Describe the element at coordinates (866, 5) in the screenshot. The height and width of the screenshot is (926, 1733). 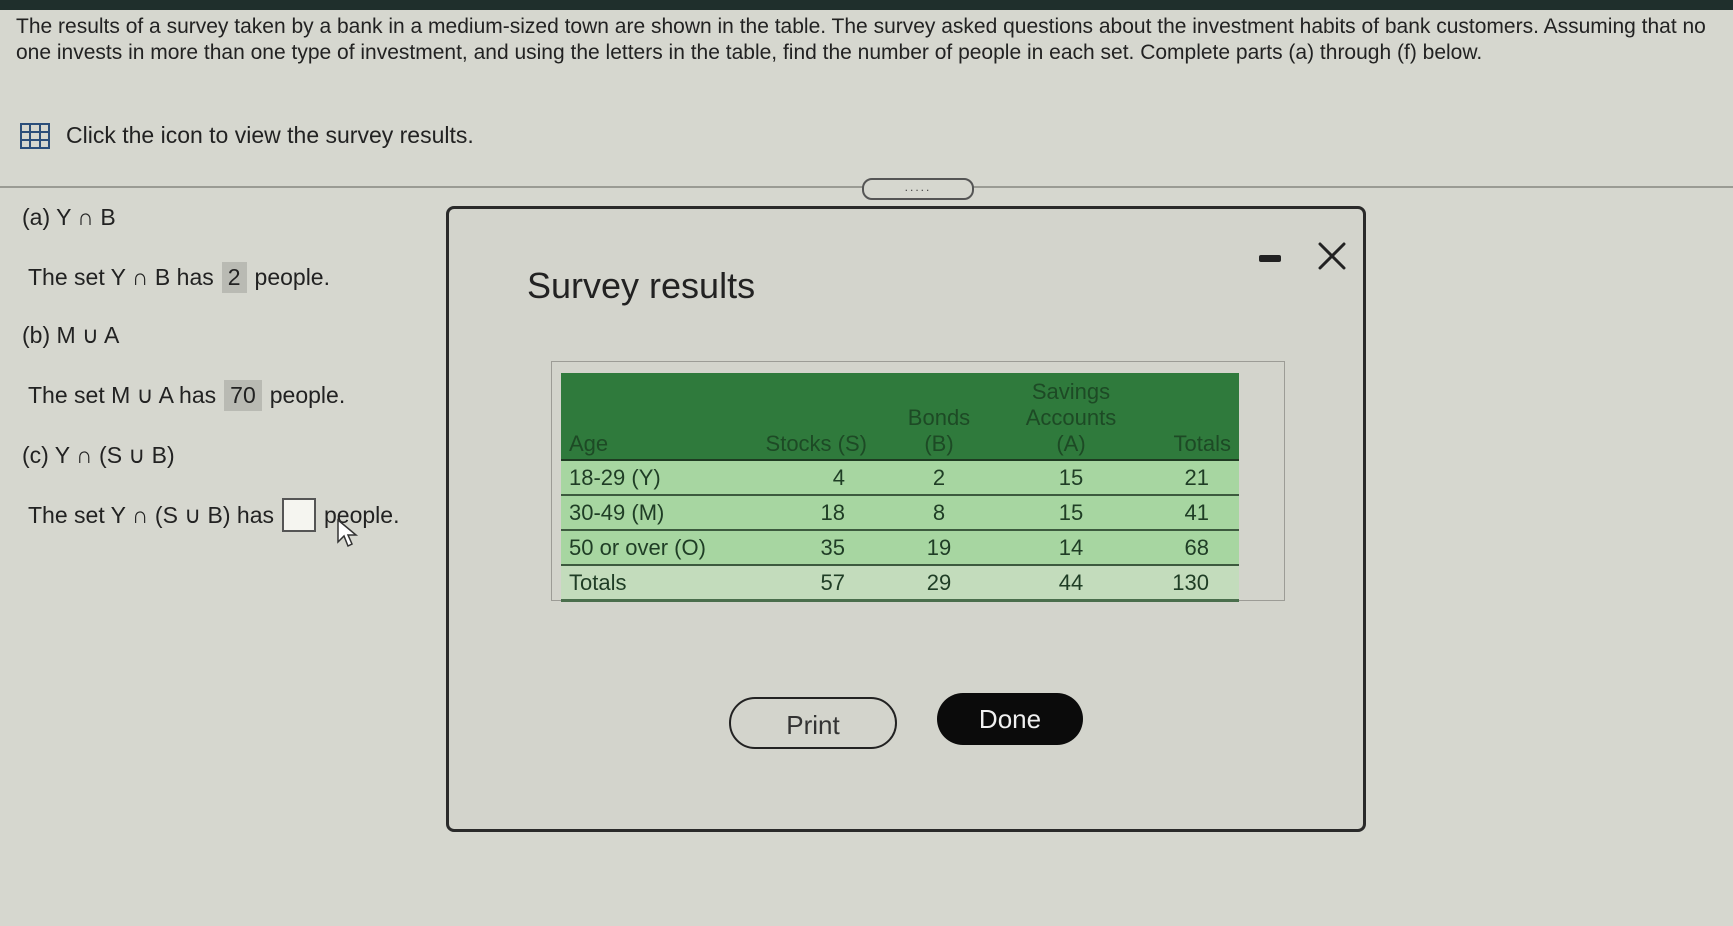
I see `top-bar` at that location.